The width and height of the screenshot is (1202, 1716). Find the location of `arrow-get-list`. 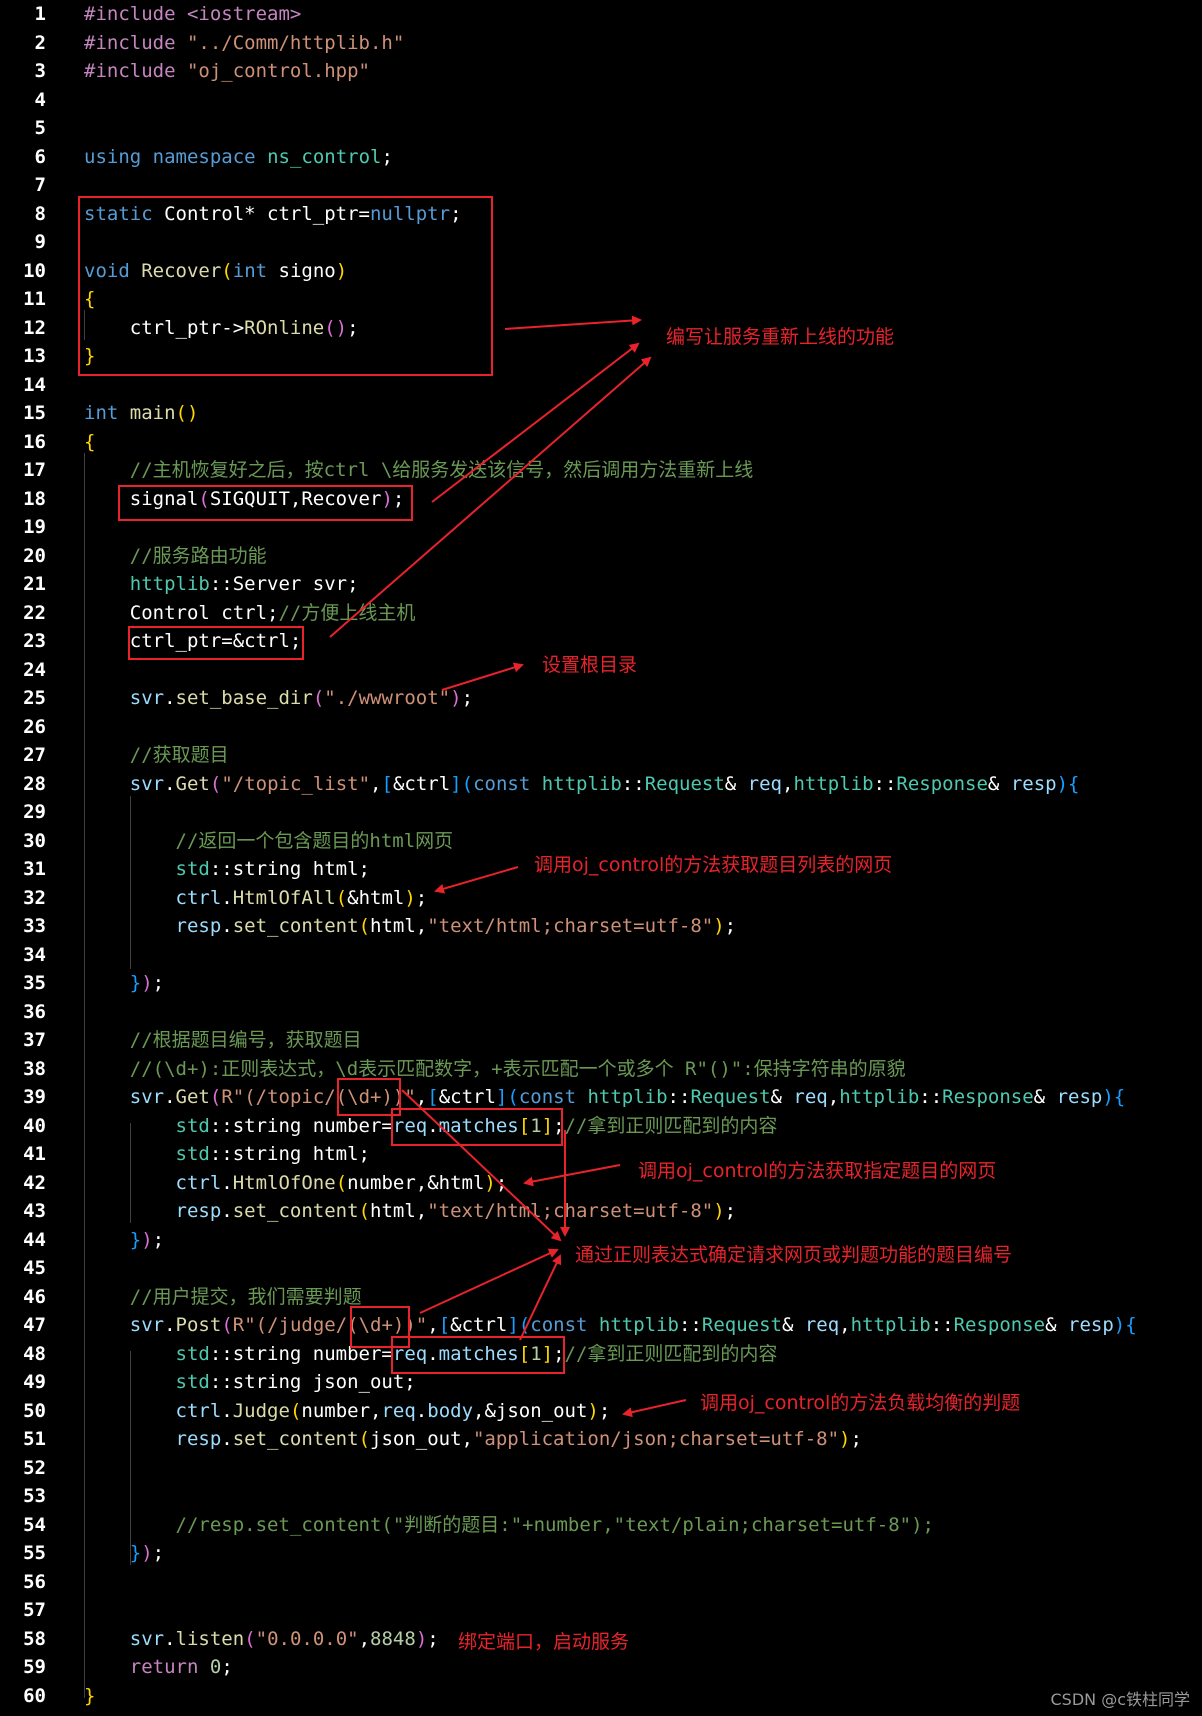

arrow-get-list is located at coordinates (476, 880).